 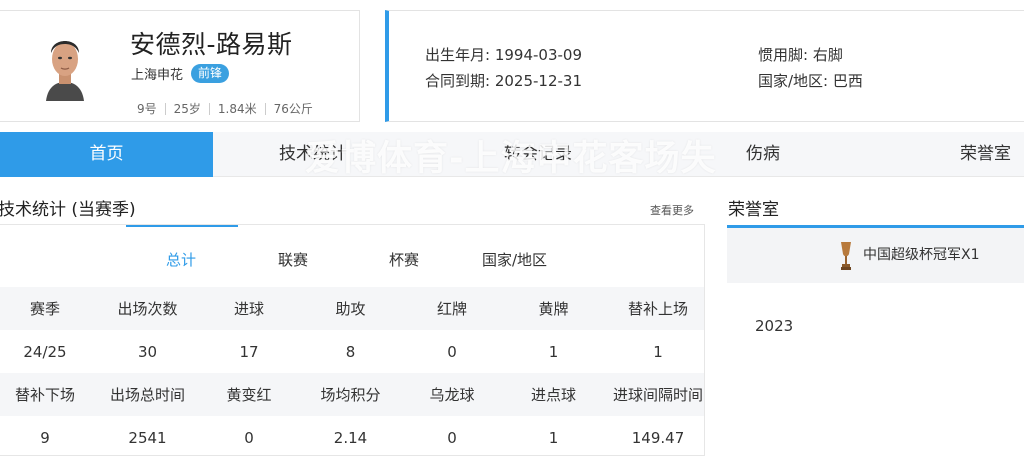 I want to click on honors-section-title: 荣誉室, so click(x=753, y=210).